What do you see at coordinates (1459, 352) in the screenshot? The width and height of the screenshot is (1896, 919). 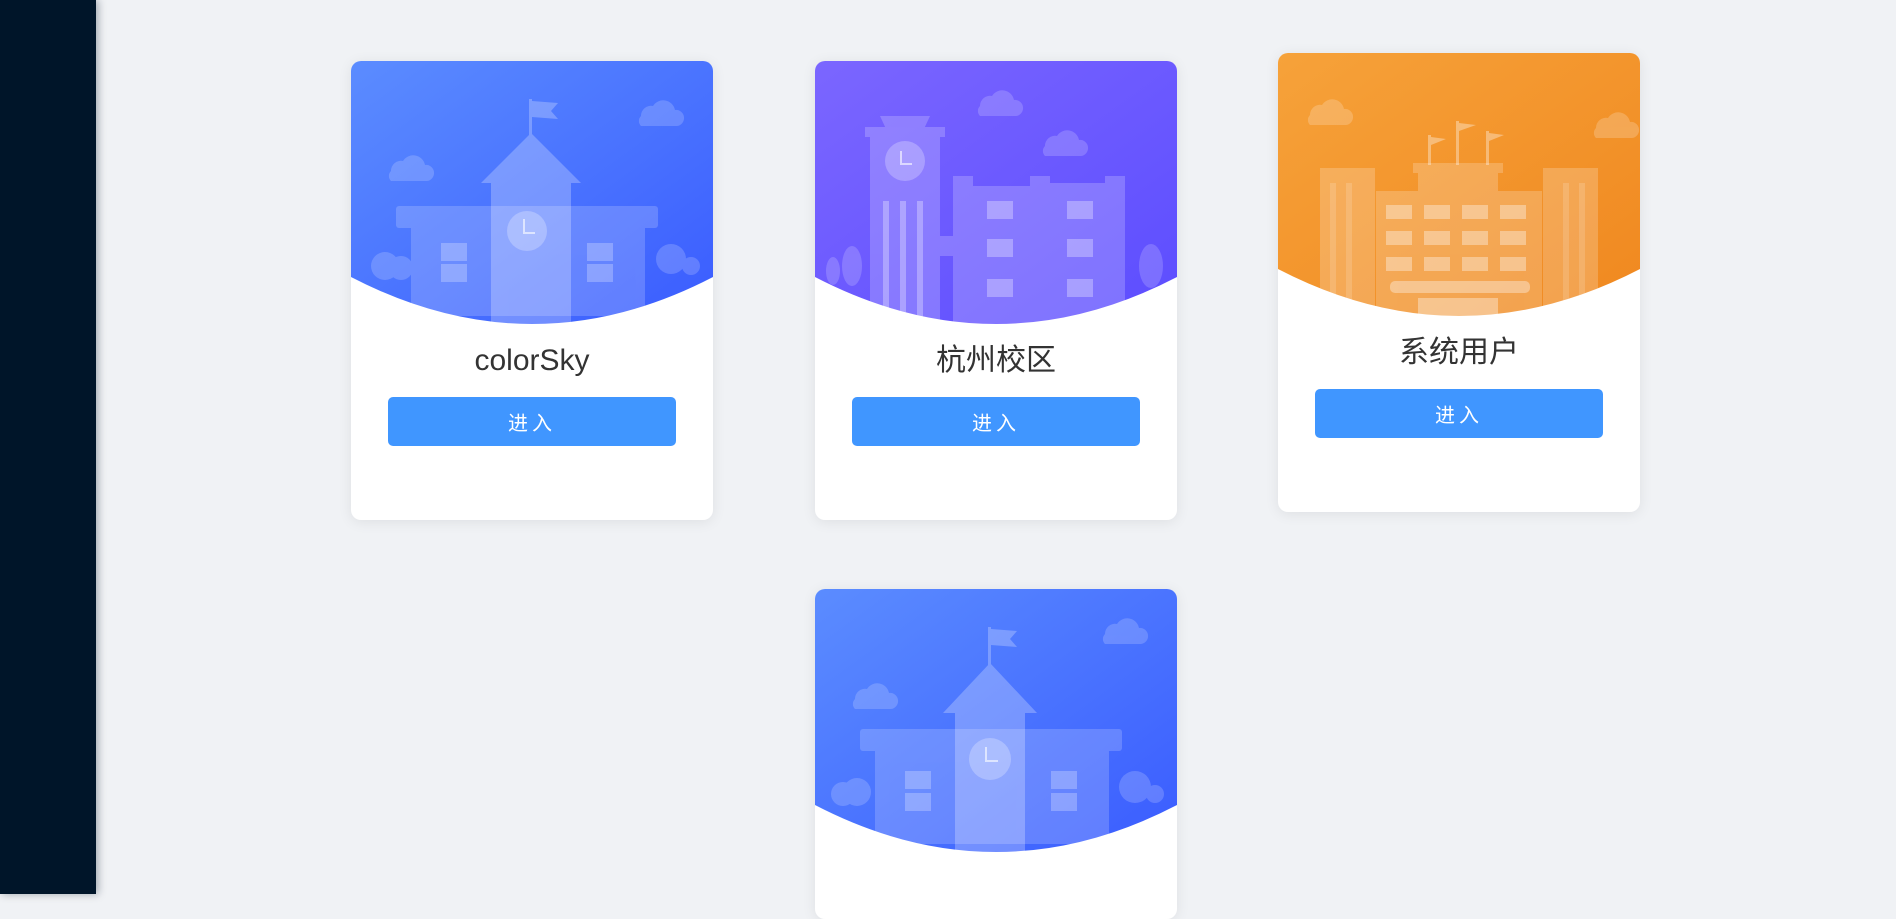 I see `card-title: 系统用户` at bounding box center [1459, 352].